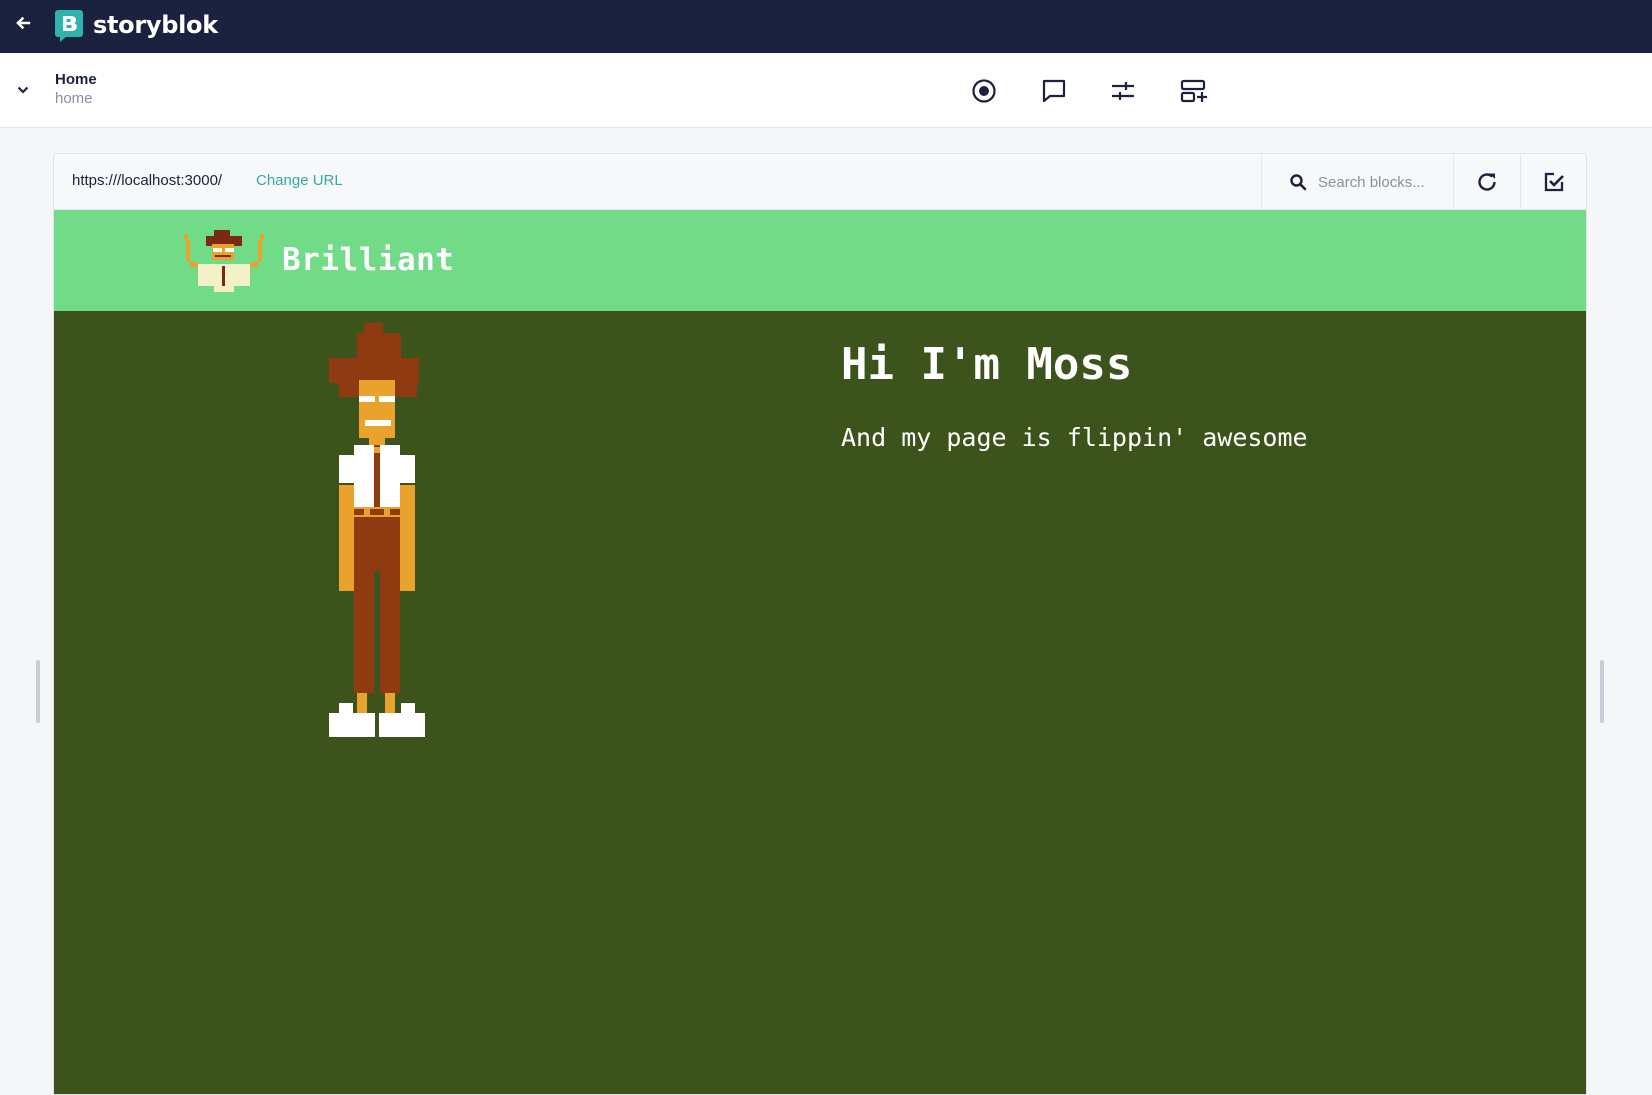 The height and width of the screenshot is (1095, 1652). I want to click on search-icon, so click(1298, 182).